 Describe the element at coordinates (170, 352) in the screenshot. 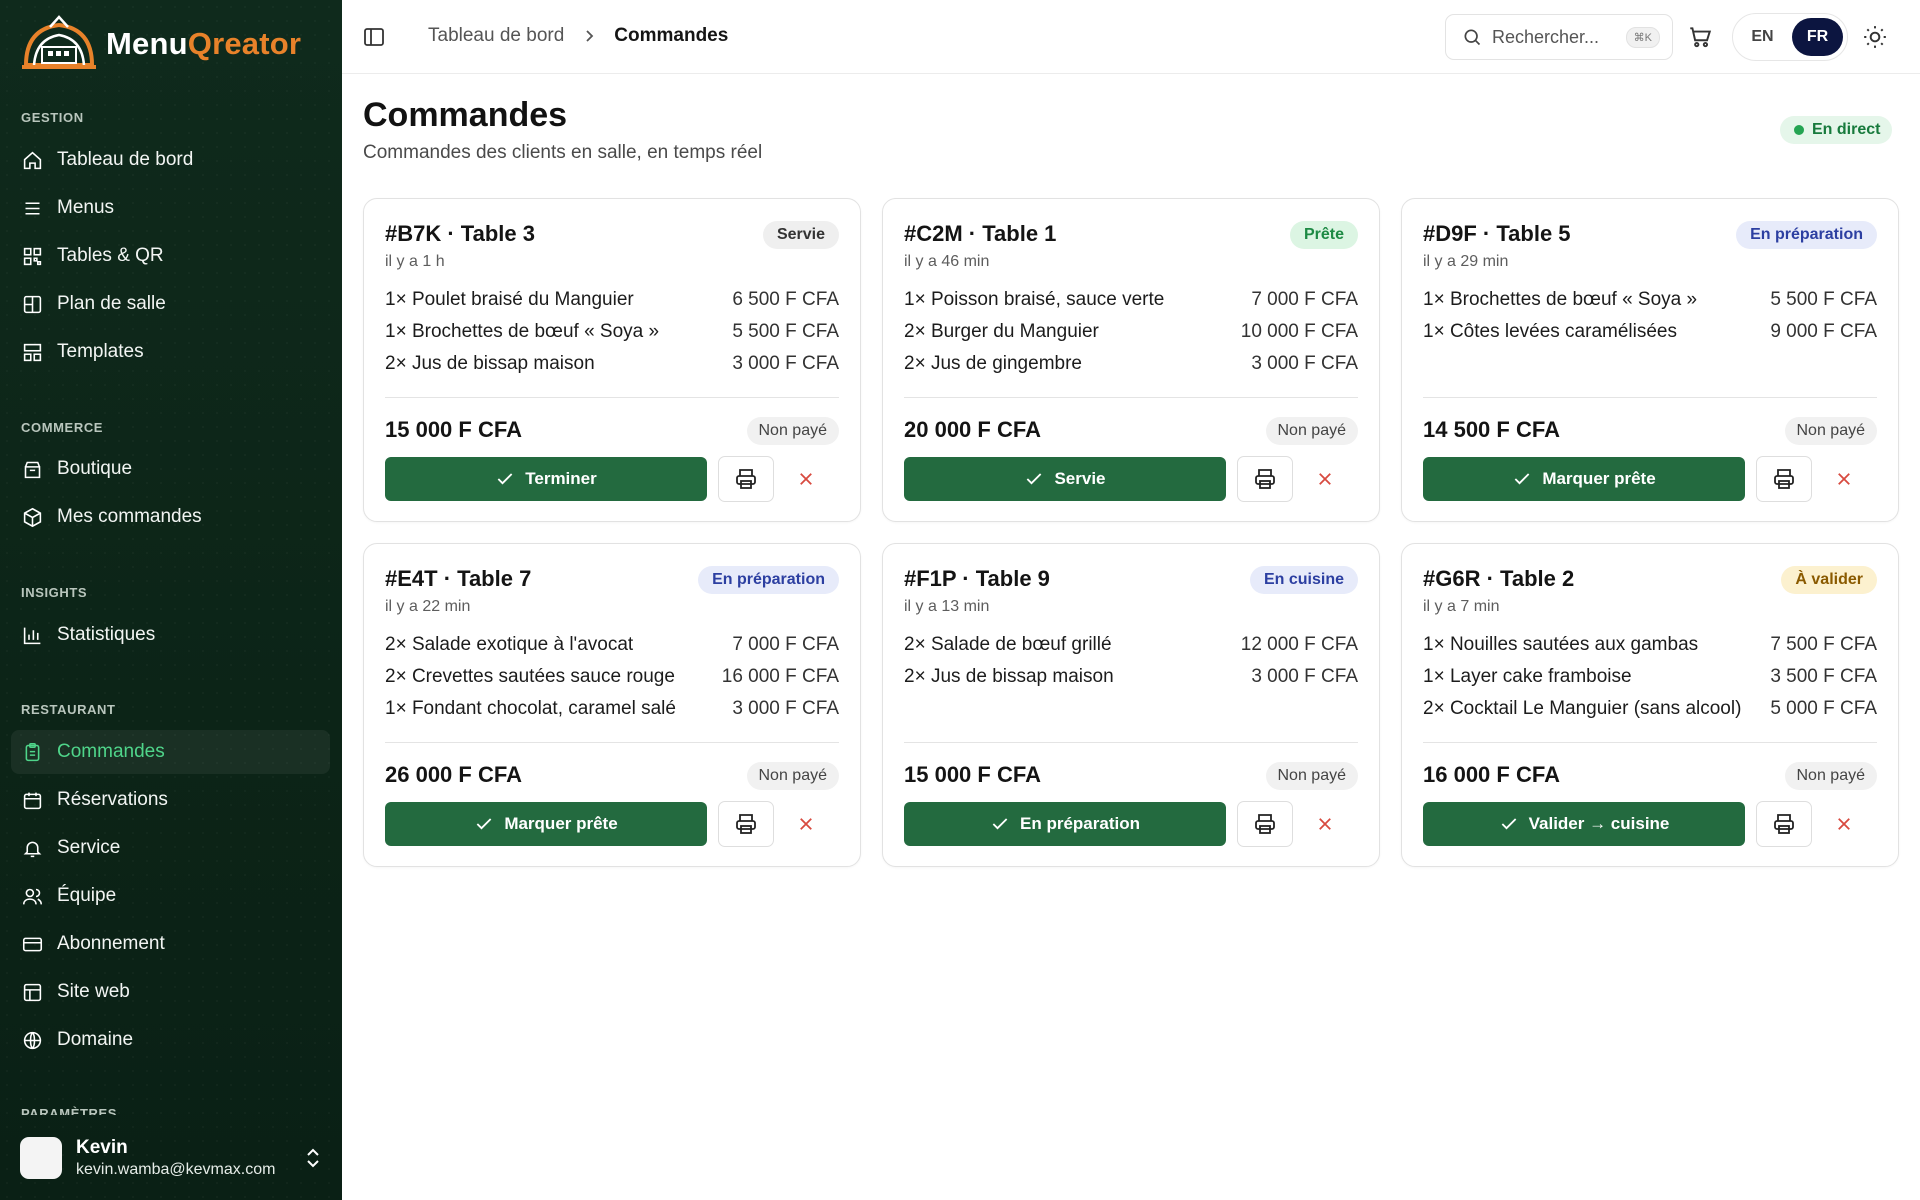

I see `sidebar-item-templates: Templates` at that location.